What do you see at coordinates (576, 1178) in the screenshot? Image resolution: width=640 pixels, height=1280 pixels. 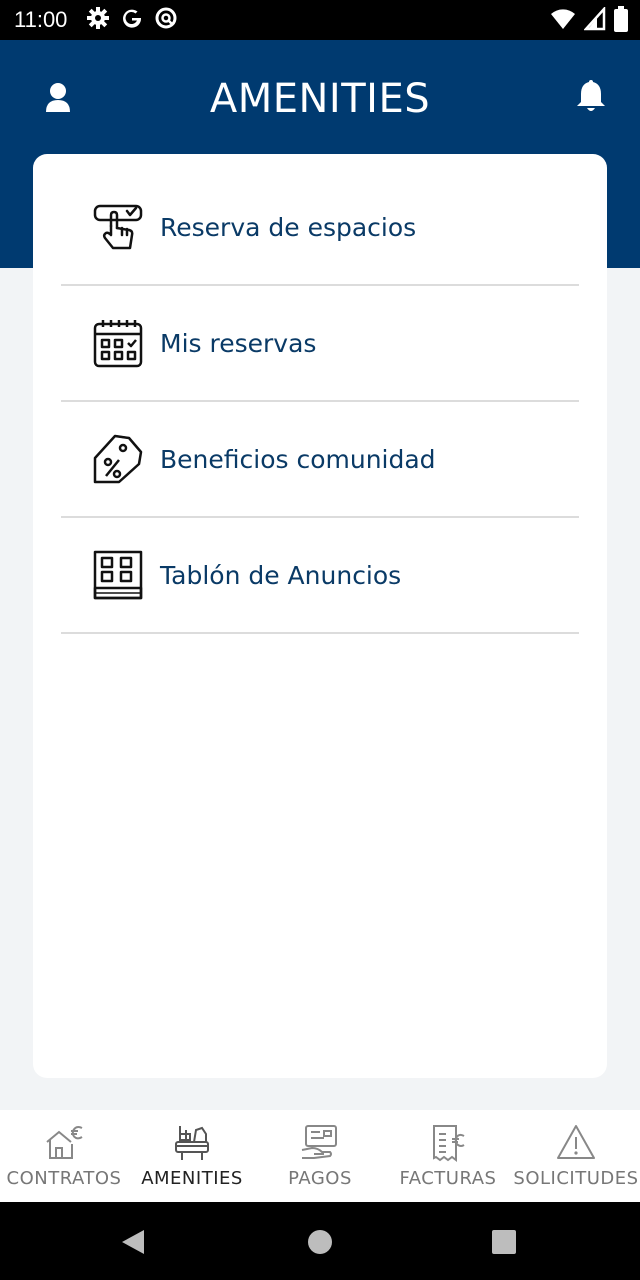 I see `nav-label: SOLICITUDES` at bounding box center [576, 1178].